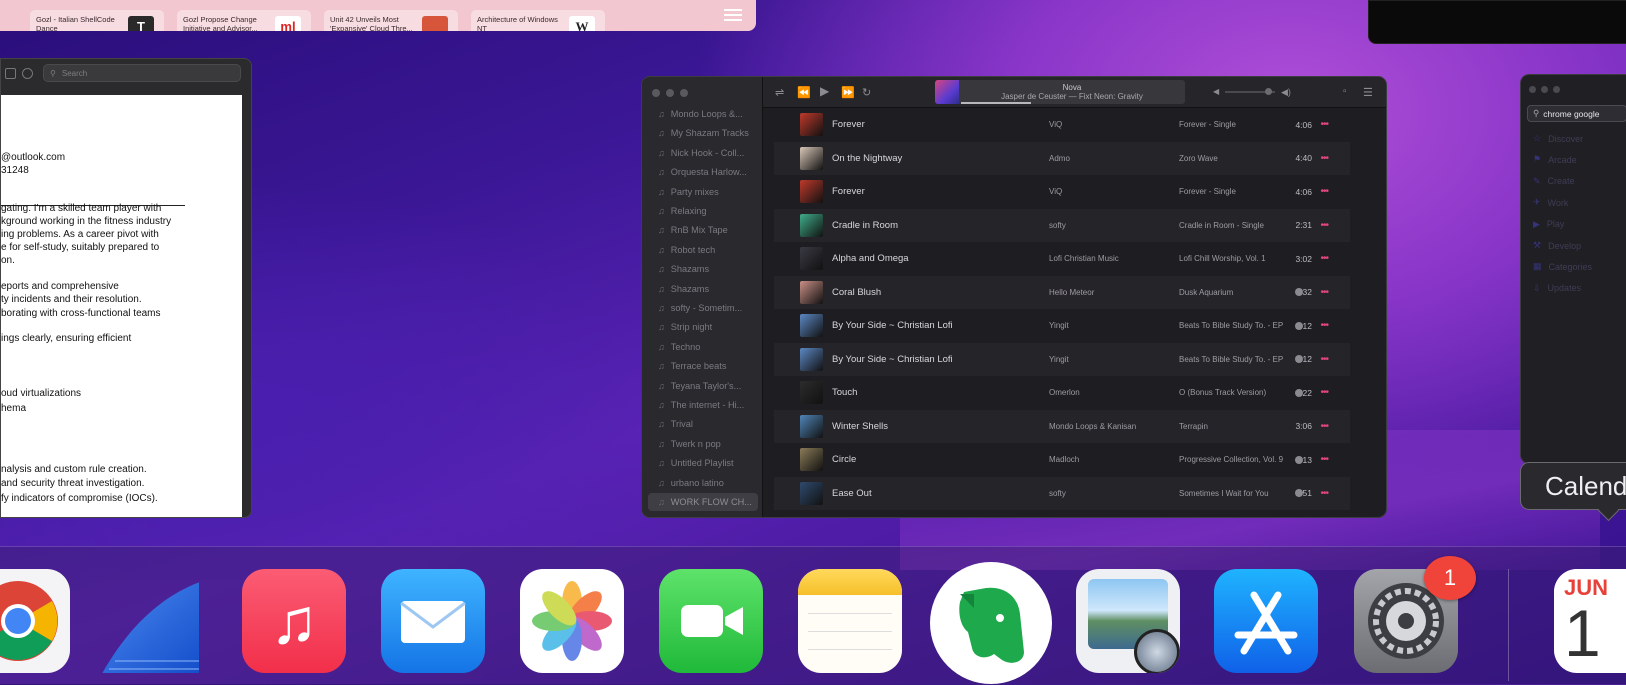 The image size is (1626, 685). I want to click on volume-knob, so click(1268, 91).